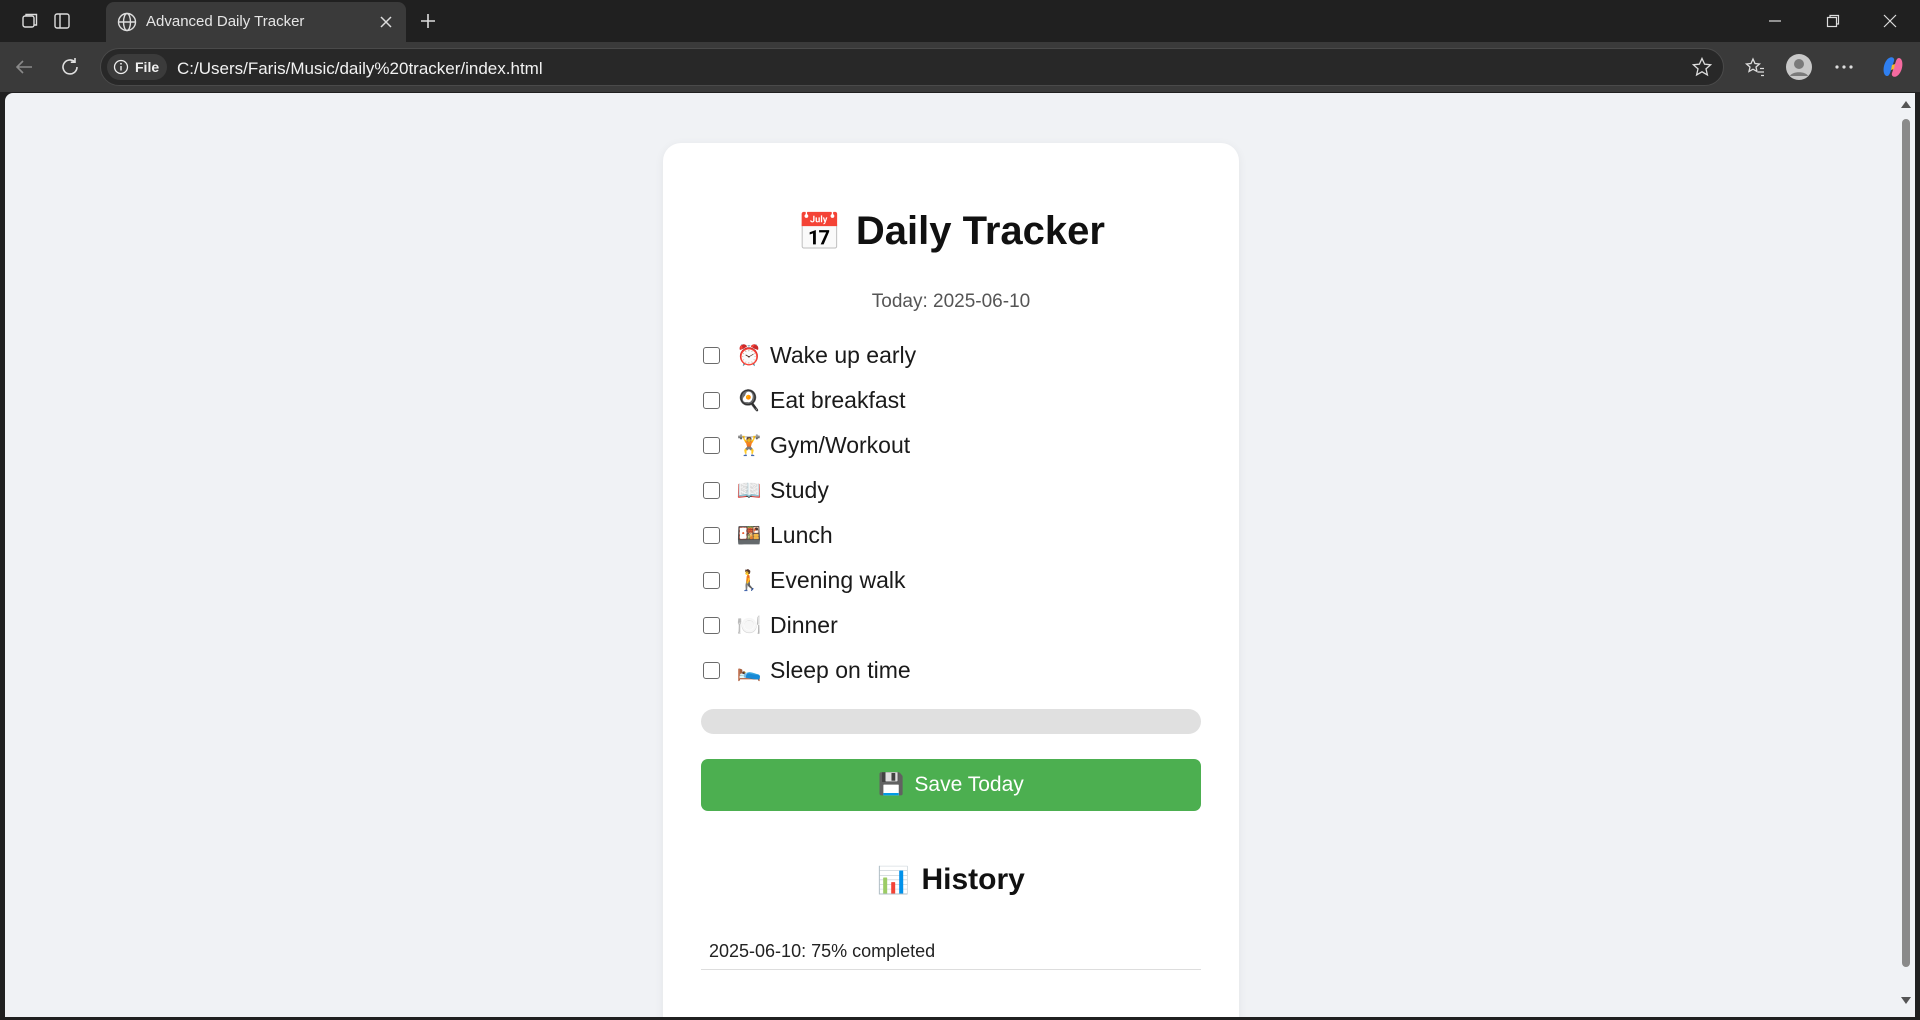 The image size is (1920, 1020). I want to click on copilot-icon, so click(1893, 67).